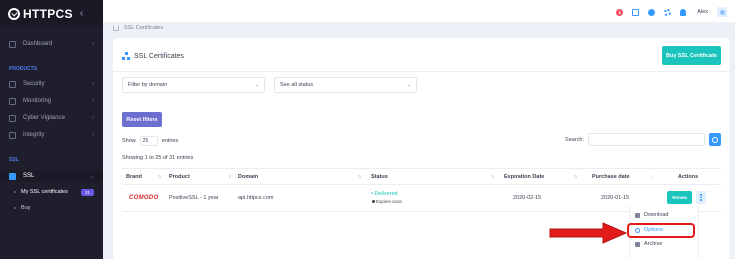 The image size is (735, 259). Describe the element at coordinates (651, 176) in the screenshot. I see `sort-desc-icon: ⇣` at that location.